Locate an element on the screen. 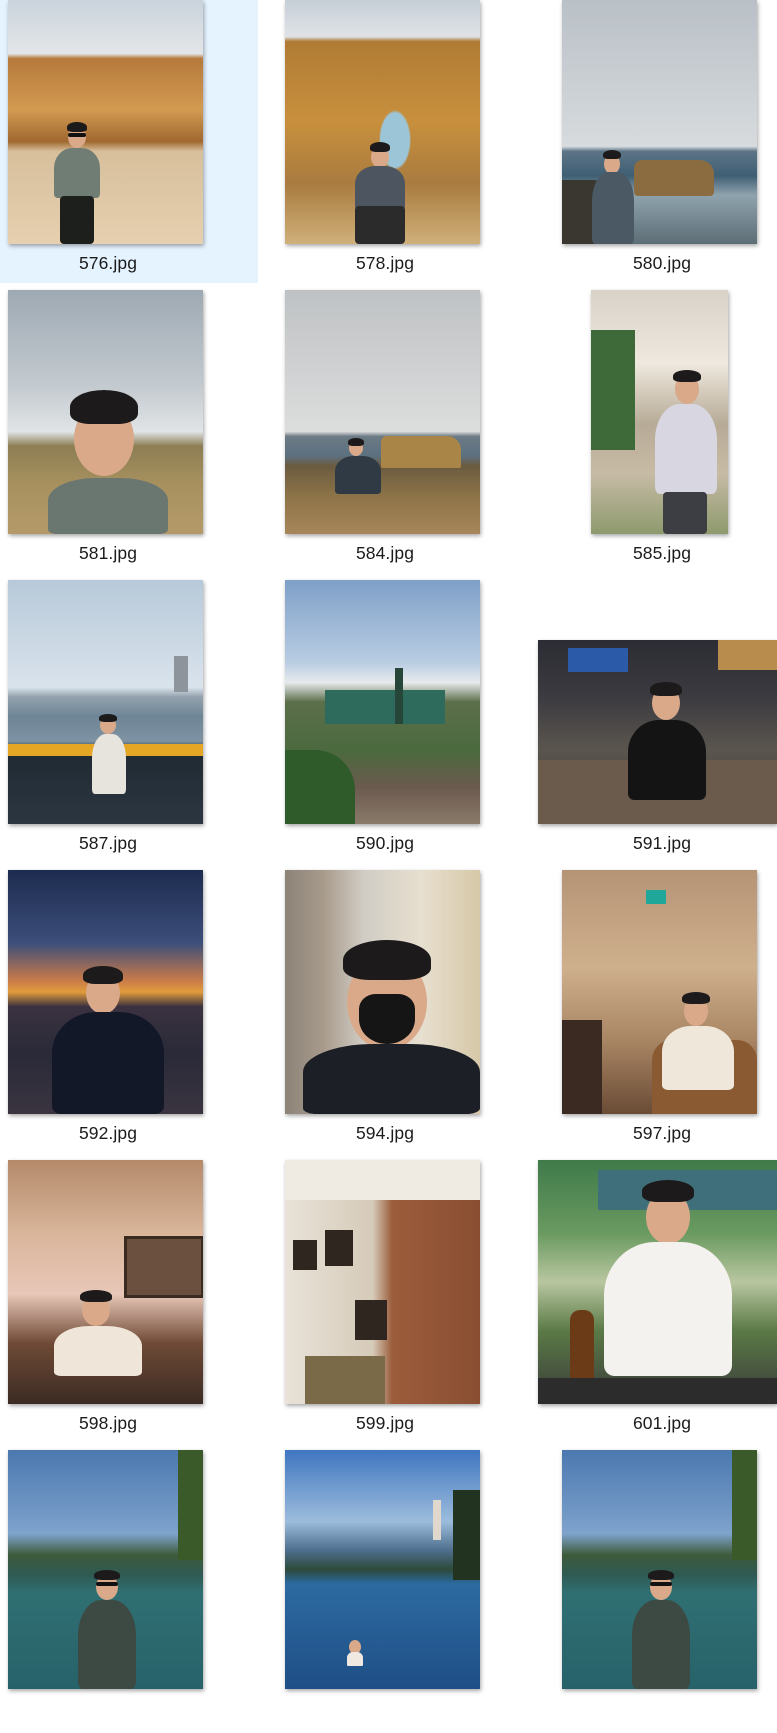 The image size is (777, 1733). file-tile: 591.jpg is located at coordinates (648, 721).